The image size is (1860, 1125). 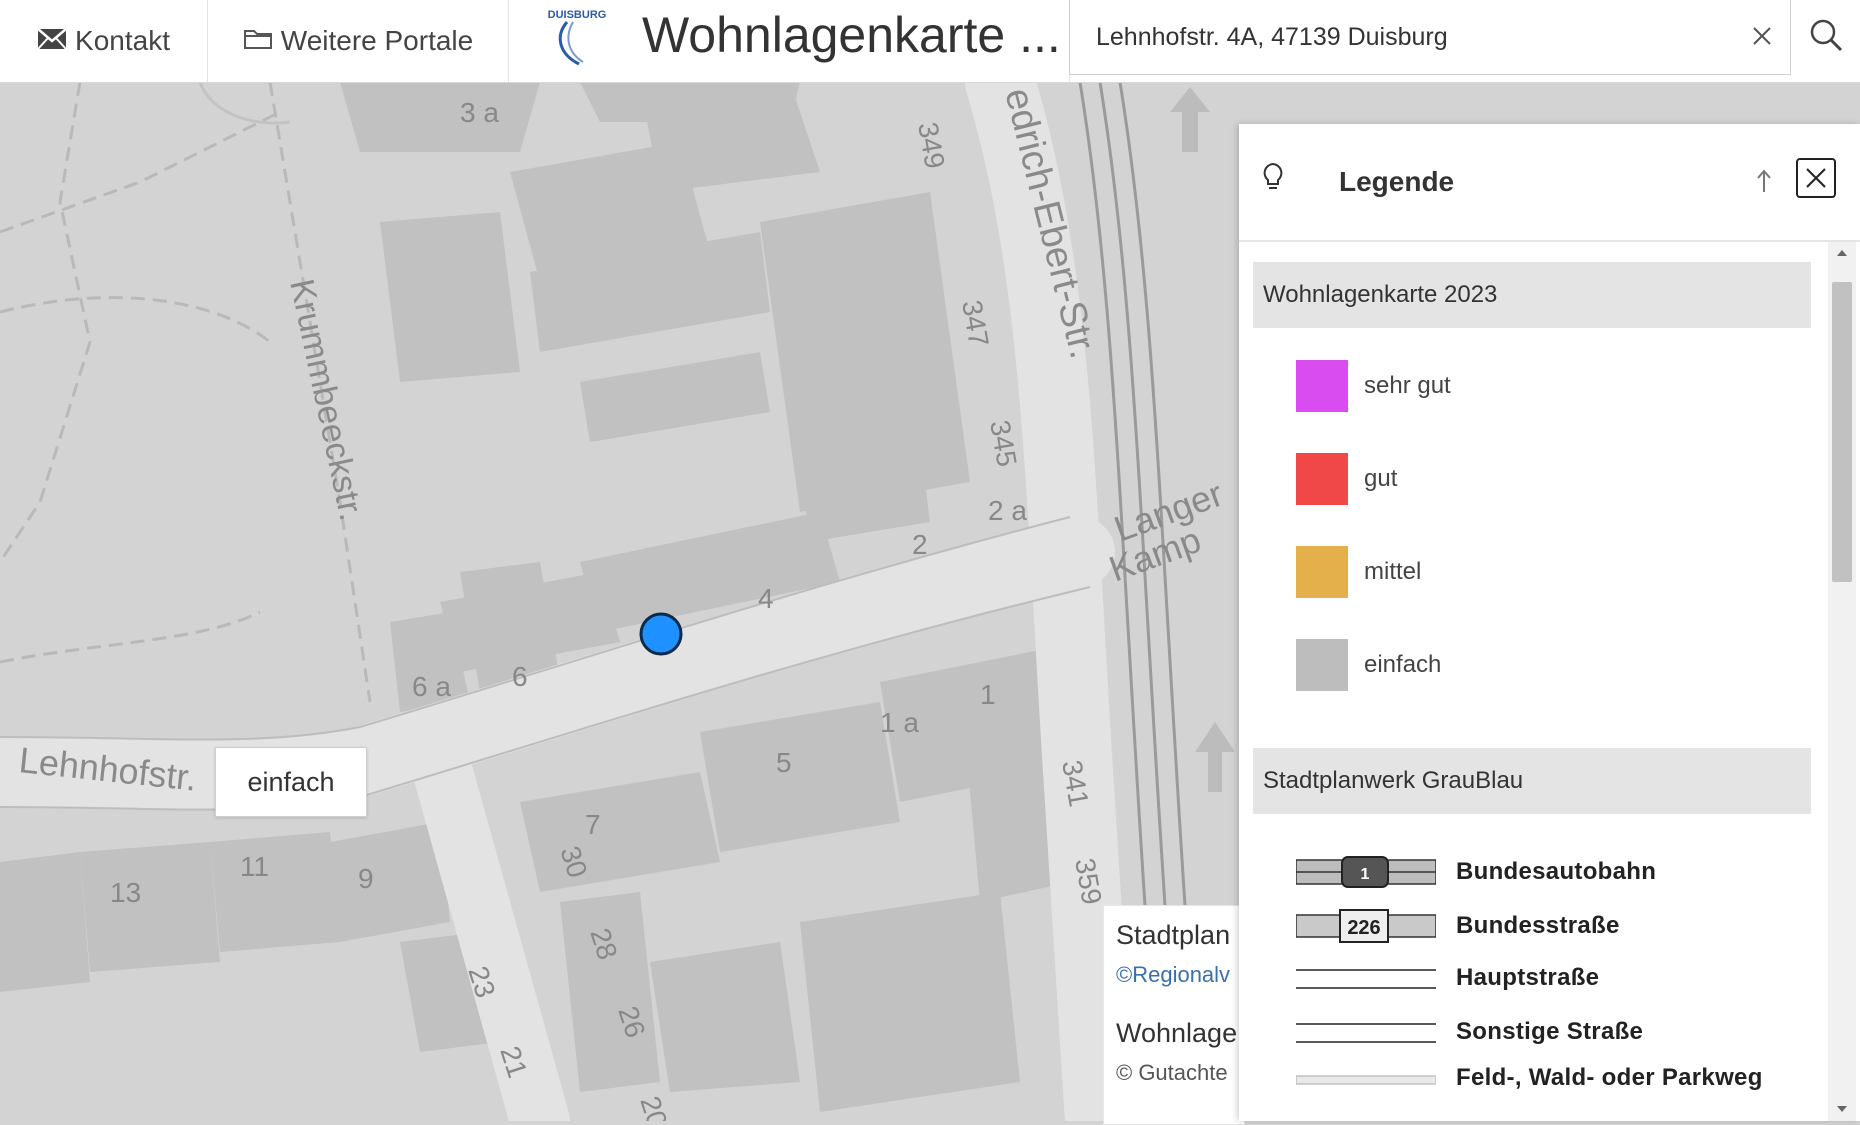 I want to click on house-number: 2 a, so click(x=1007, y=510).